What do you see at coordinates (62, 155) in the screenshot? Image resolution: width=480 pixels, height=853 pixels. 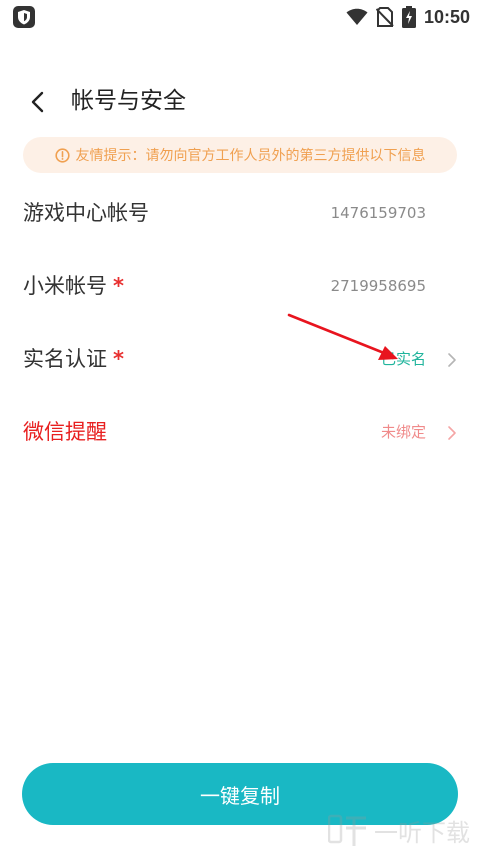 I see `info-circle-icon` at bounding box center [62, 155].